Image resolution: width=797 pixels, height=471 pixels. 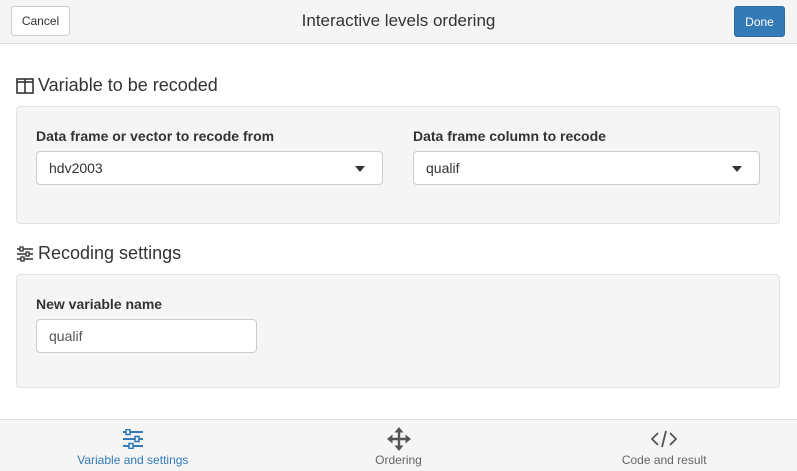 I want to click on columns-icon, so click(x=25, y=86).